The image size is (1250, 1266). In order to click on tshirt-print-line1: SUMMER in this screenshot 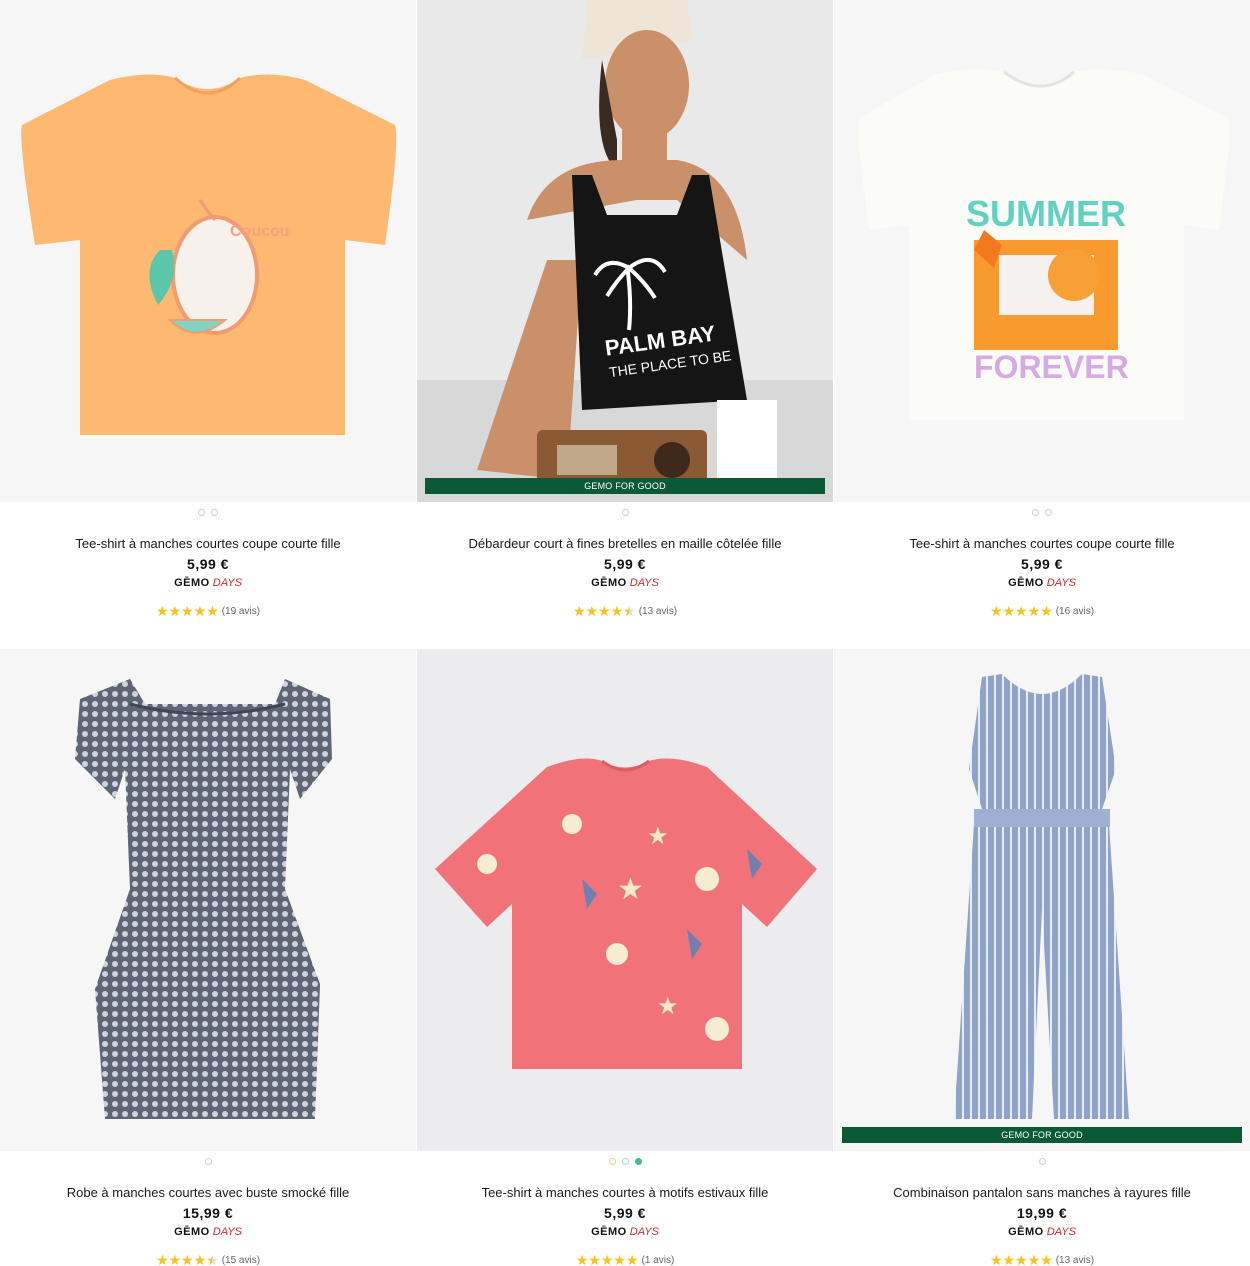, I will do `click(1046, 213)`.